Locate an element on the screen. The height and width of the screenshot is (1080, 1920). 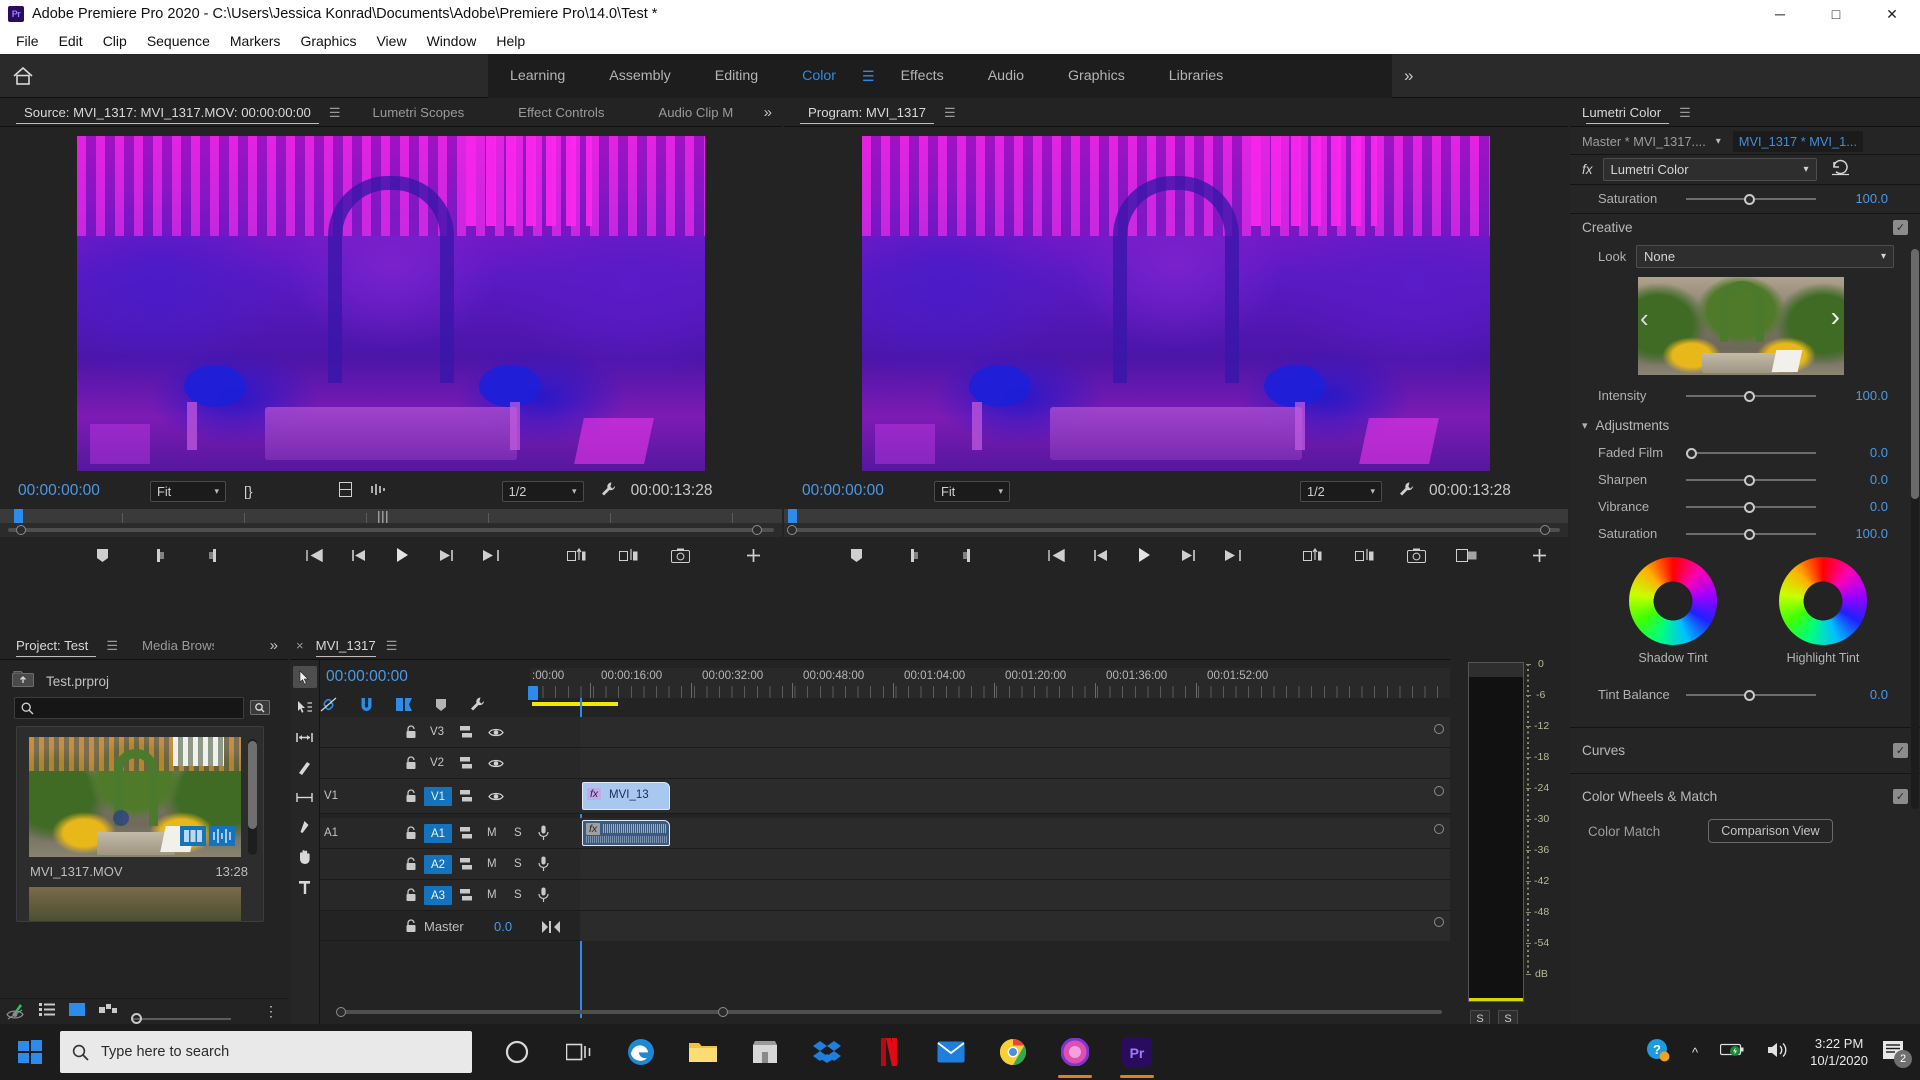
timeline-playhead-timecode: 00:00:00:00 is located at coordinates (367, 677).